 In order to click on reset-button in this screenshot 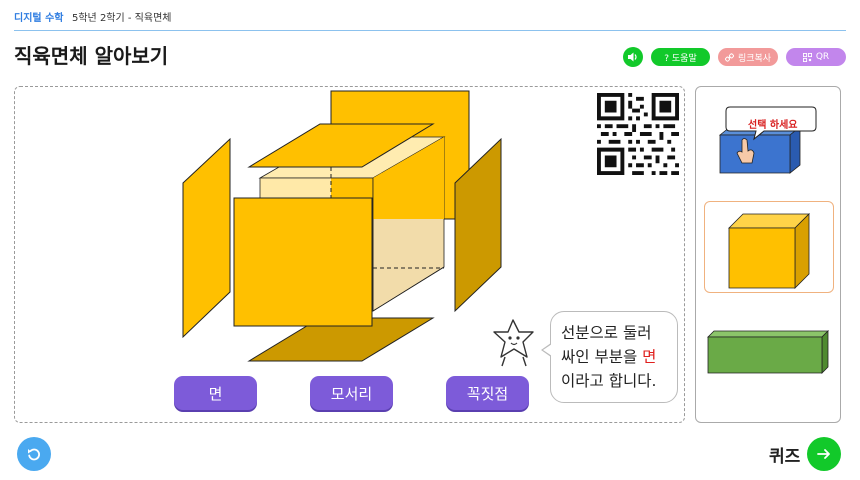, I will do `click(34, 454)`.